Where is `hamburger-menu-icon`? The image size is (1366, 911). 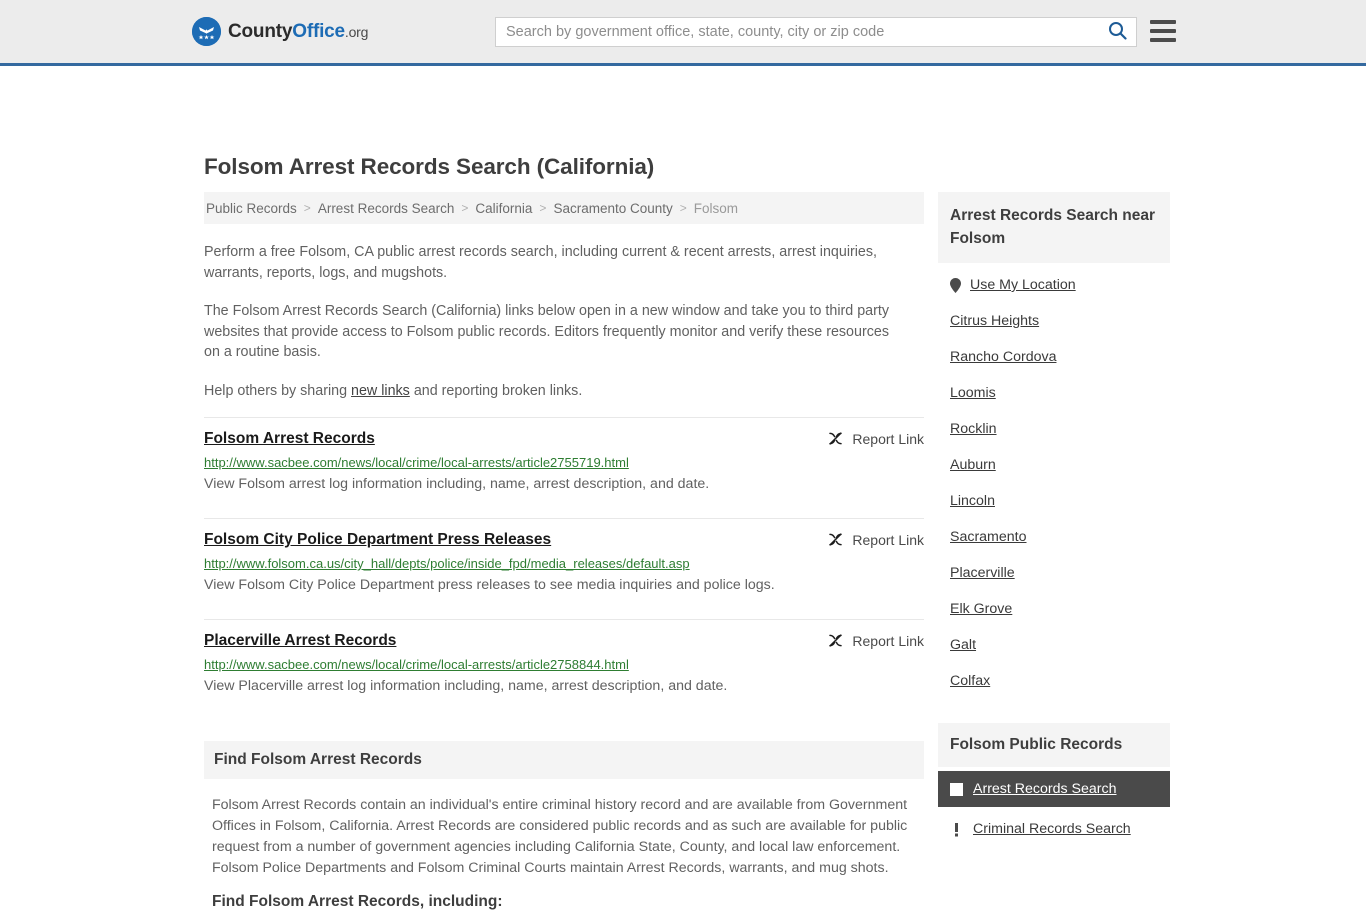
hamburger-menu-icon is located at coordinates (1163, 31).